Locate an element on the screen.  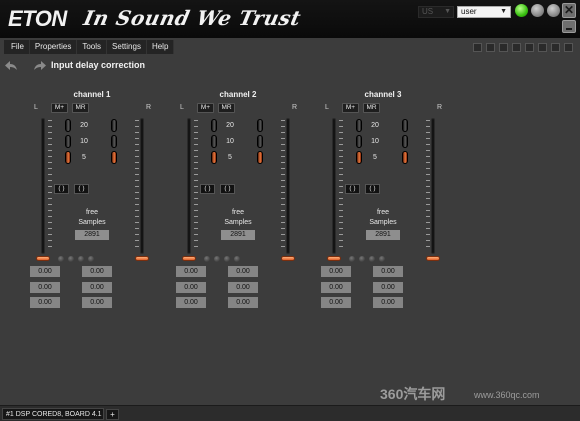
close-button: ✕ is located at coordinates (569, 10).